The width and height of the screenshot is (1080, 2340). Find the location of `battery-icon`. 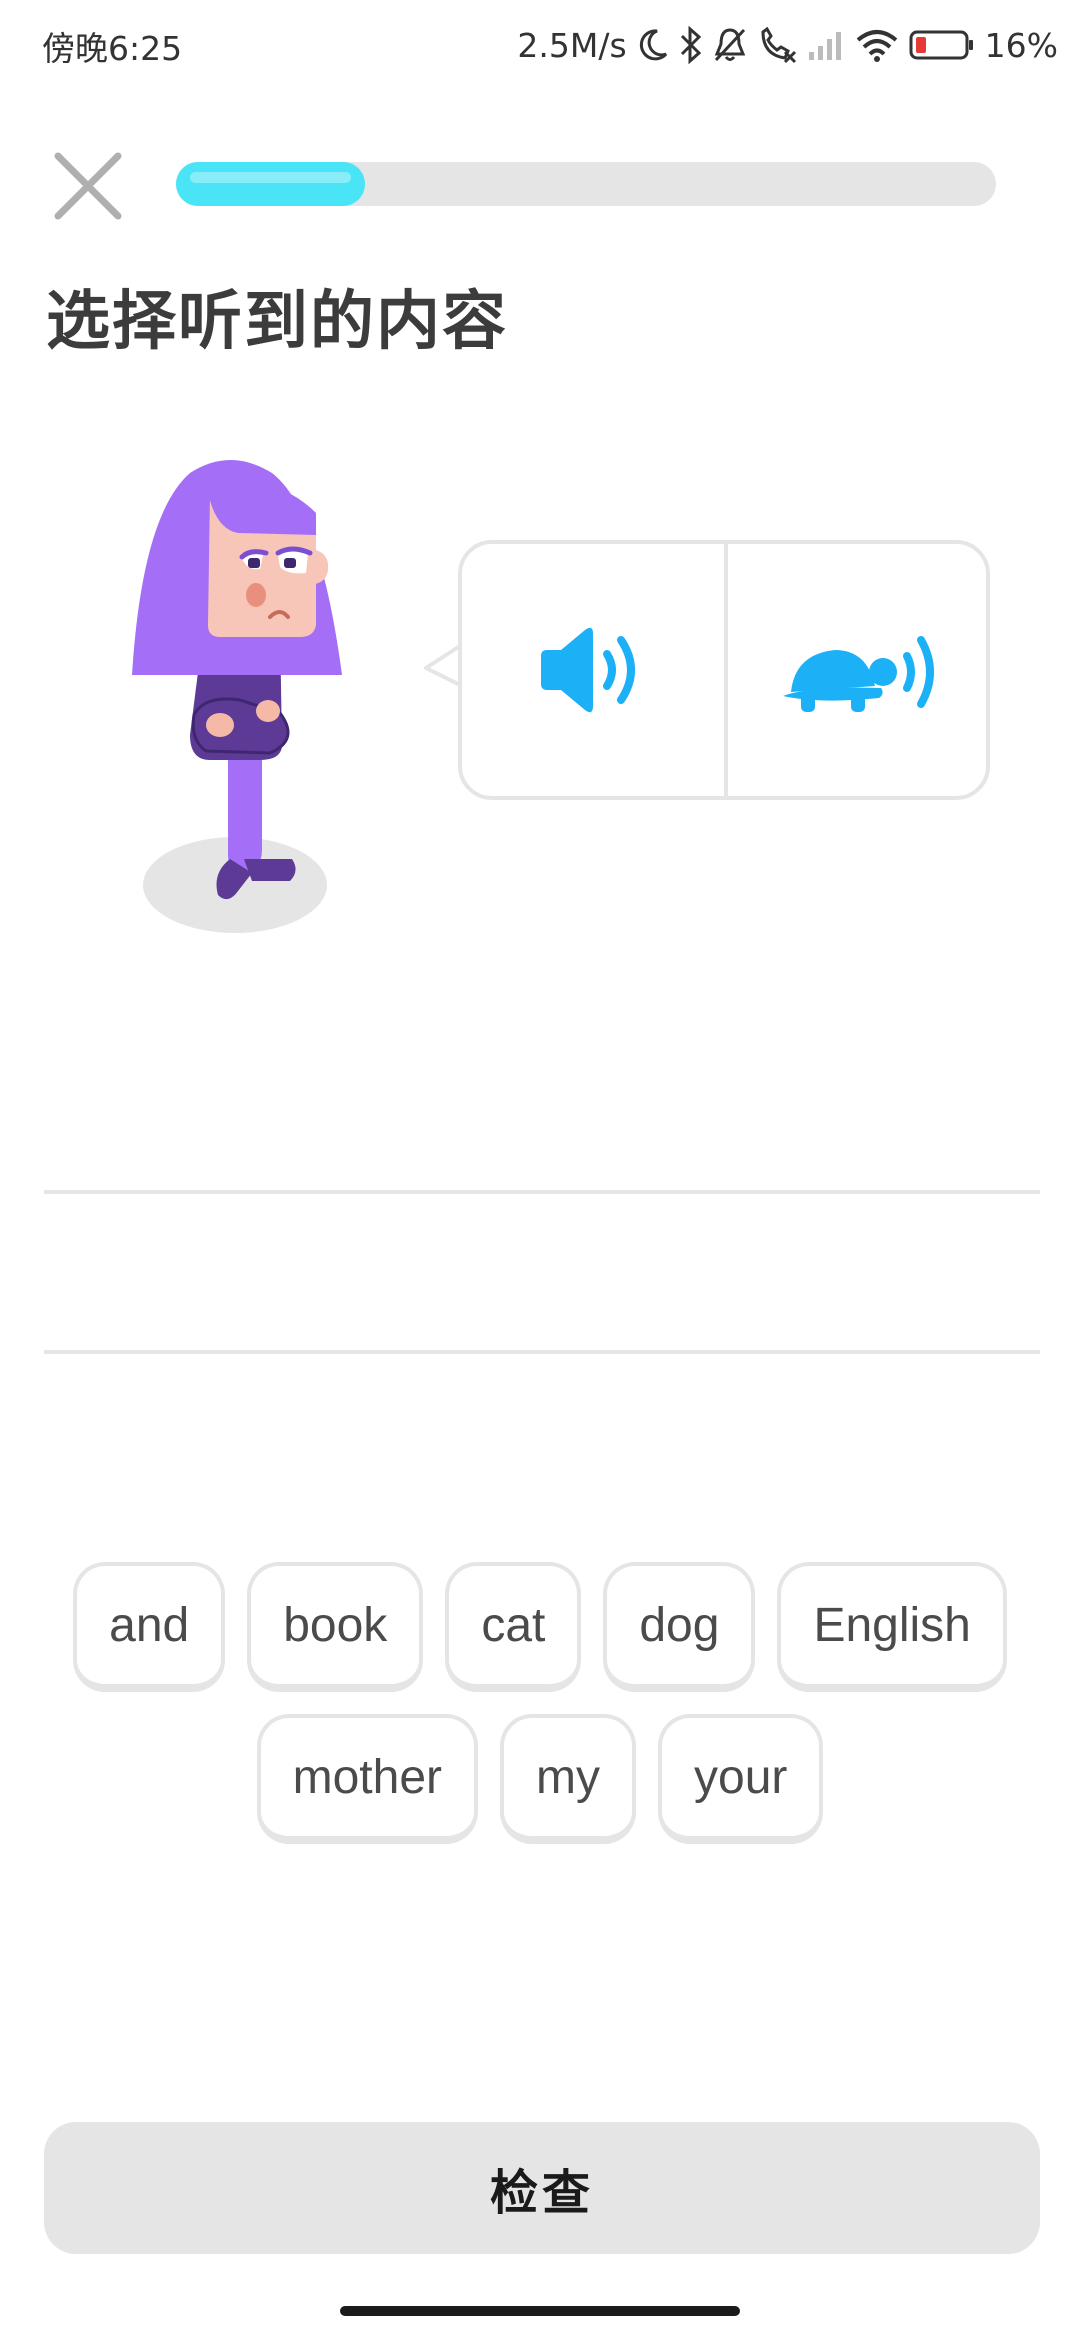

battery-icon is located at coordinates (941, 45).